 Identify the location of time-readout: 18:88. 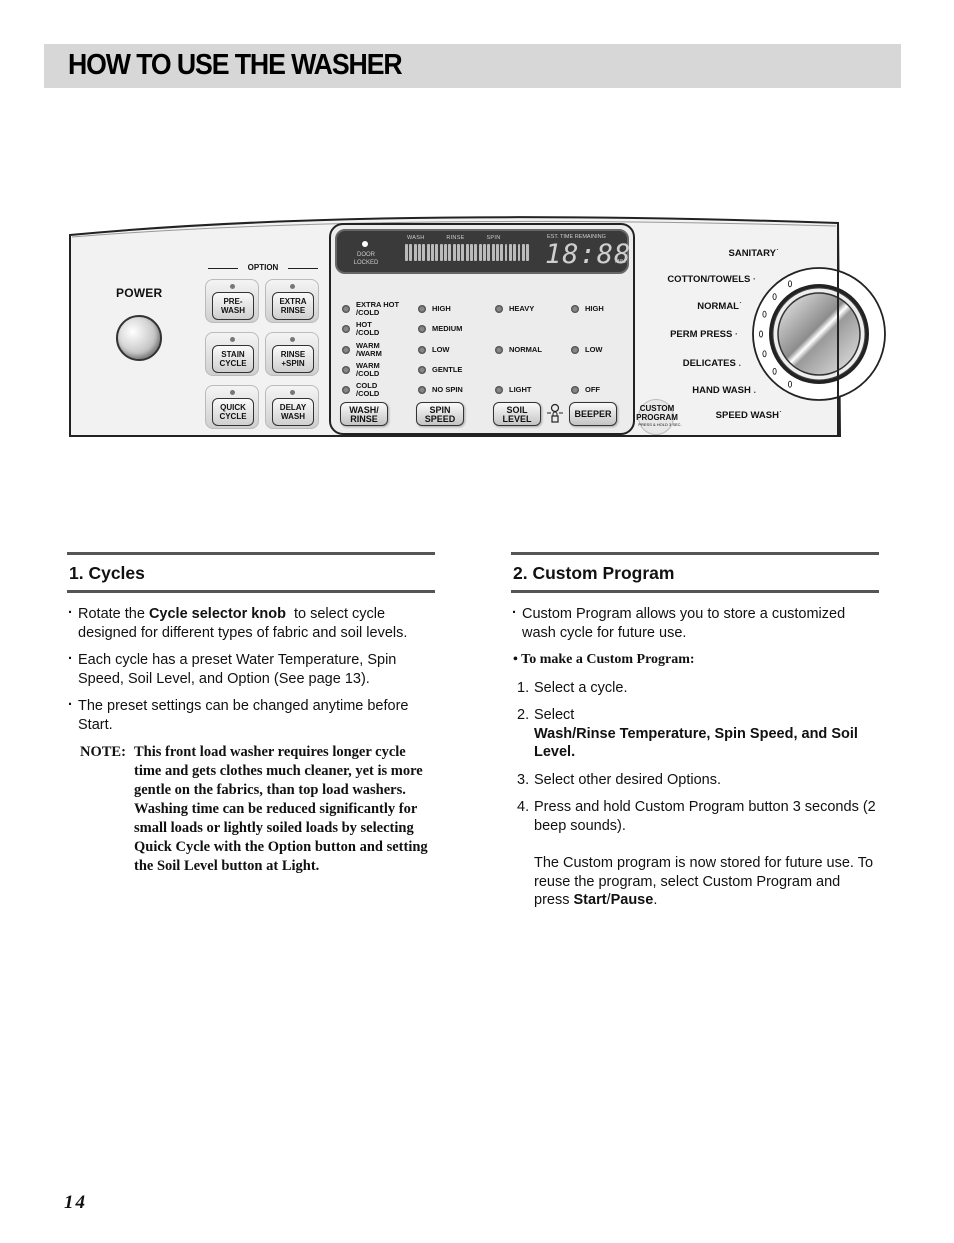
(588, 254).